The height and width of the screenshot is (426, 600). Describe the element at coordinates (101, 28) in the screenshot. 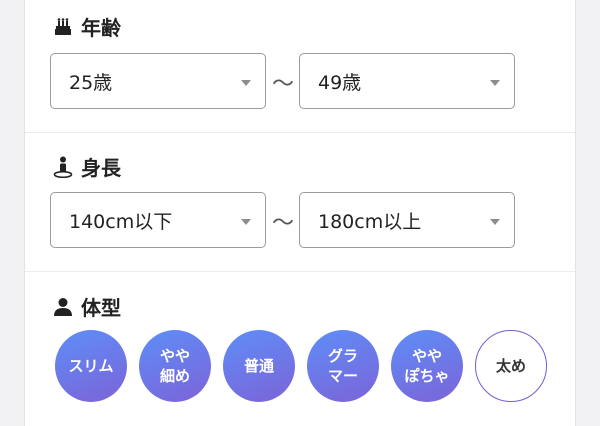

I see `age-title: 年齢` at that location.